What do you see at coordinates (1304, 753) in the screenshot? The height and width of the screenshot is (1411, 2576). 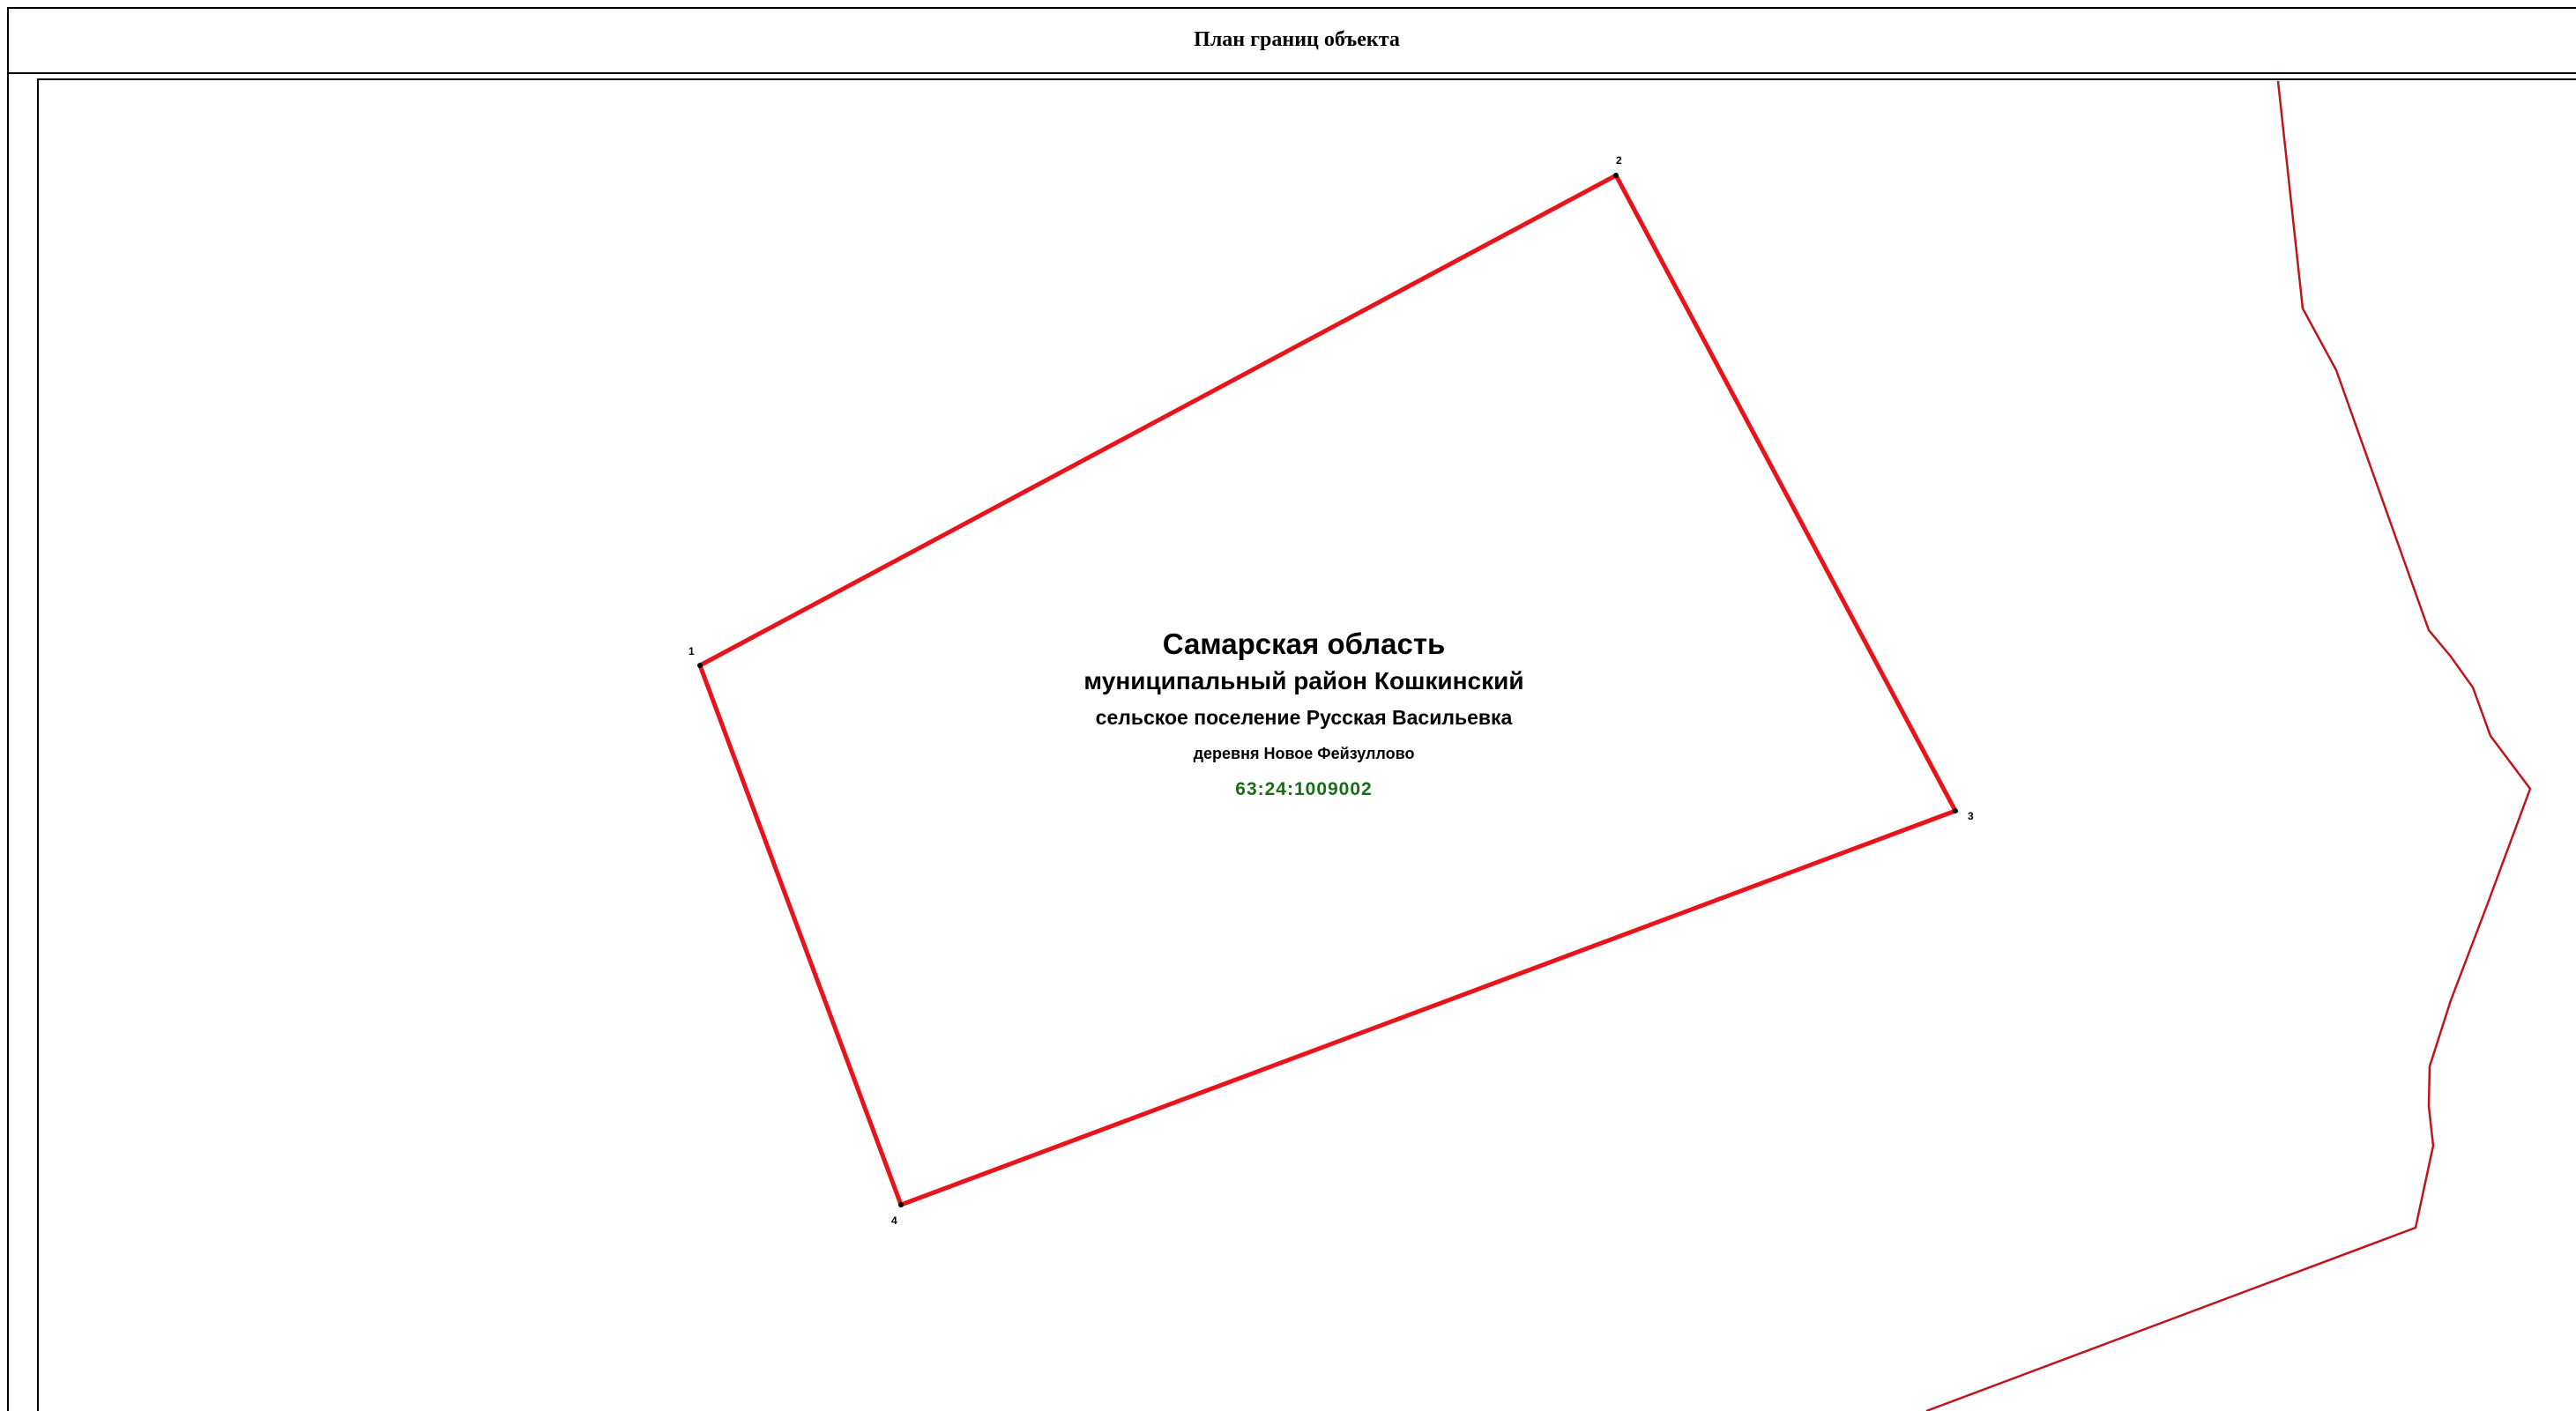 I see `village-label: деревня Новое Фейзуллово` at bounding box center [1304, 753].